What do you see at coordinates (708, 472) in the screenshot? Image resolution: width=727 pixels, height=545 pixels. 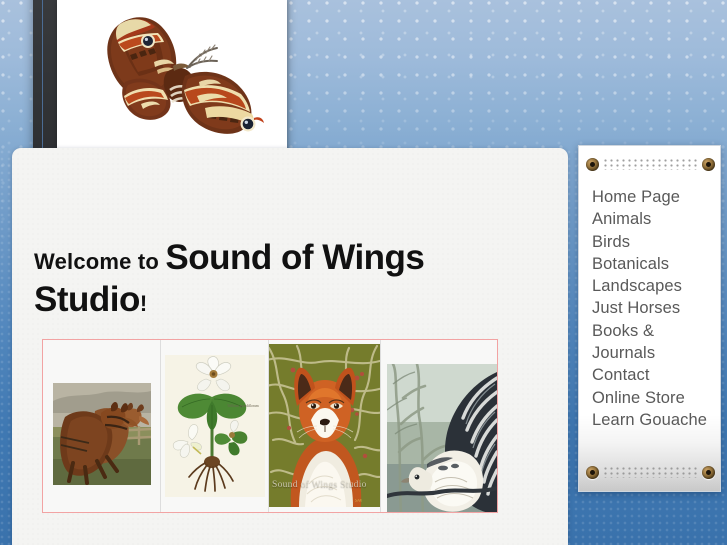 I see `screw-icon-bottom-right` at bounding box center [708, 472].